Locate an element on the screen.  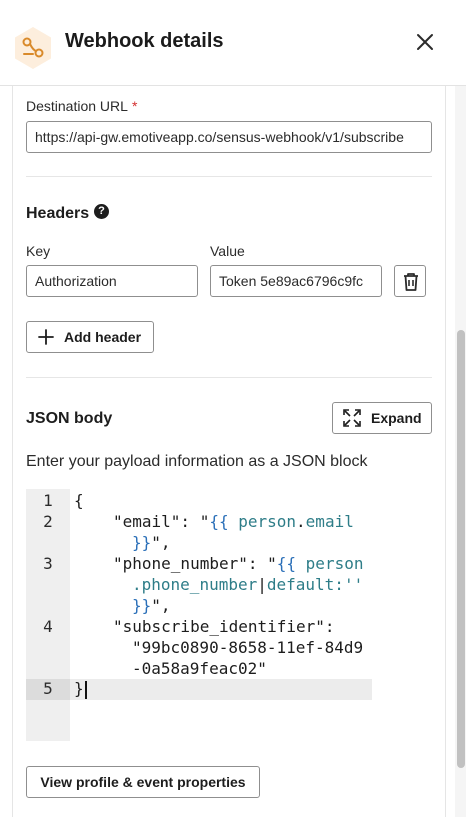
view-properties-label: View profile & event properties is located at coordinates (143, 782).